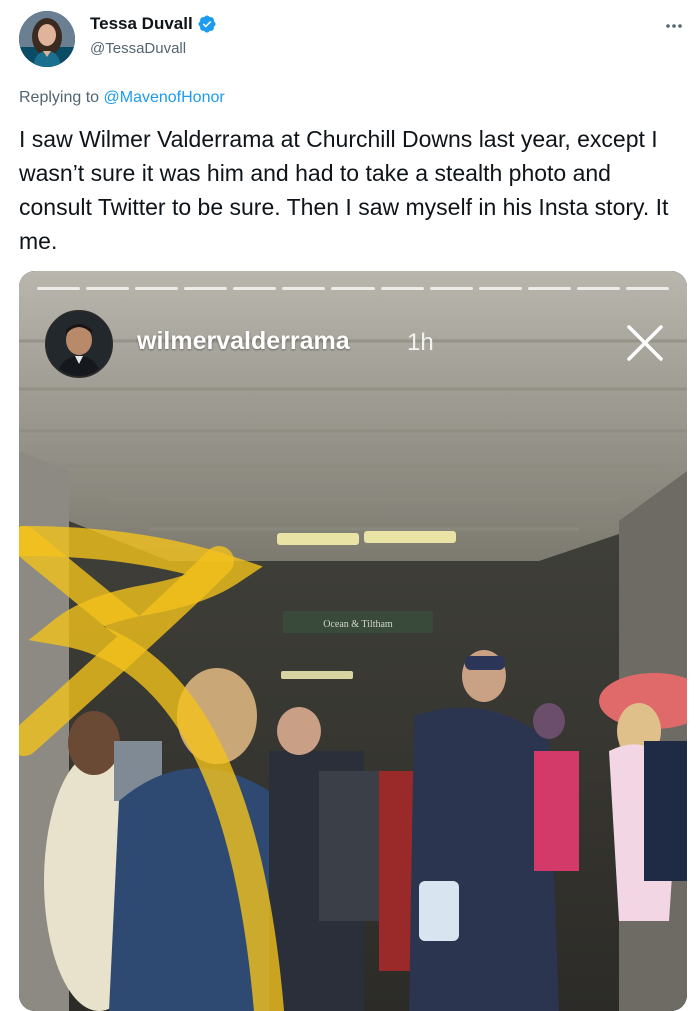 Image resolution: width=700 pixels, height=1011 pixels. What do you see at coordinates (164, 97) in the screenshot?
I see `replying-to-link: @MavenofHonor` at bounding box center [164, 97].